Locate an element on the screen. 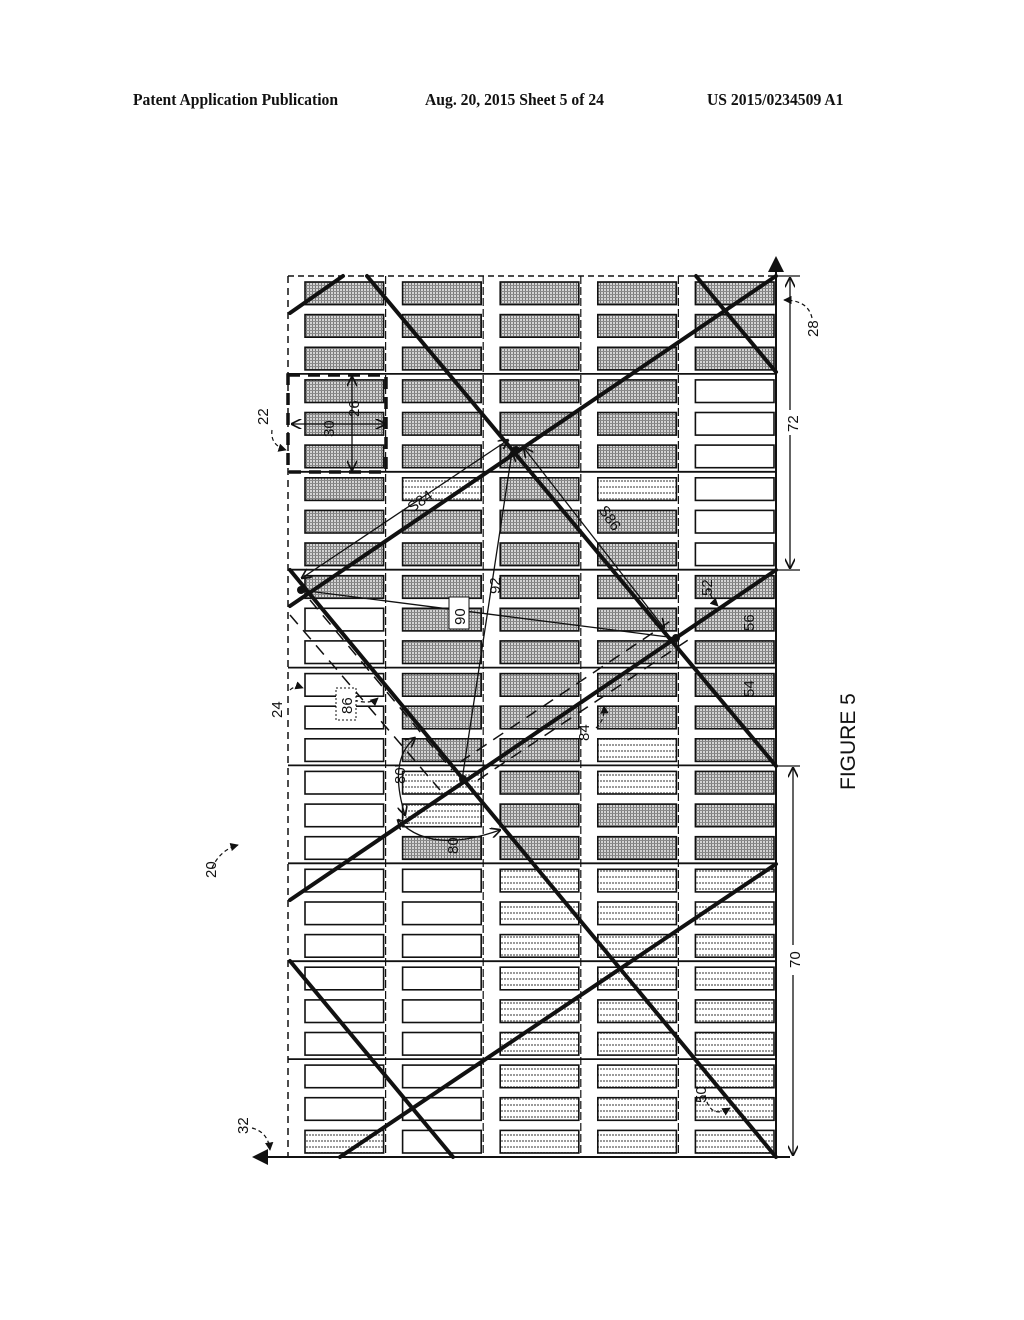 This screenshot has height=1320, width=1024. label-90: 90 is located at coordinates (460, 616).